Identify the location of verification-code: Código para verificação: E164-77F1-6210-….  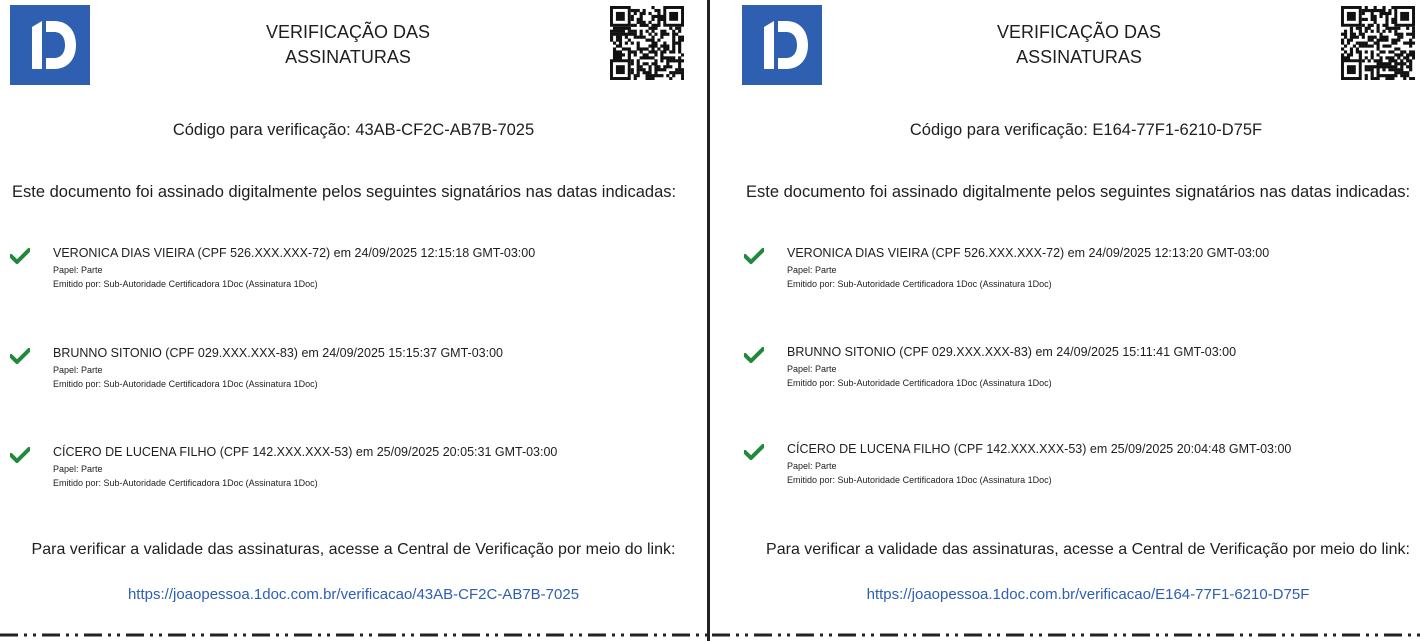
(1086, 130).